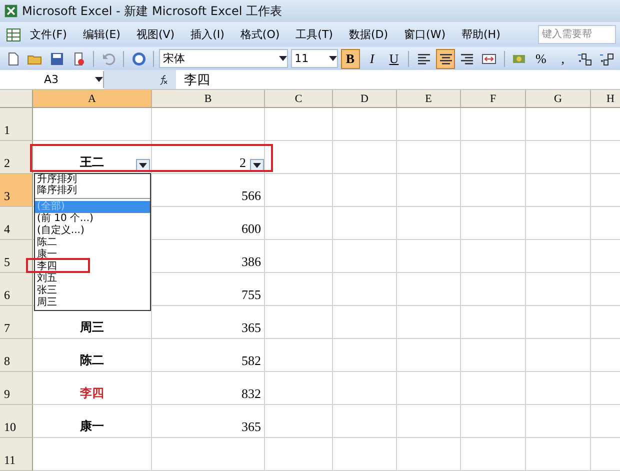 This screenshot has width=620, height=471. I want to click on filter-option: 陈二, so click(92, 243).